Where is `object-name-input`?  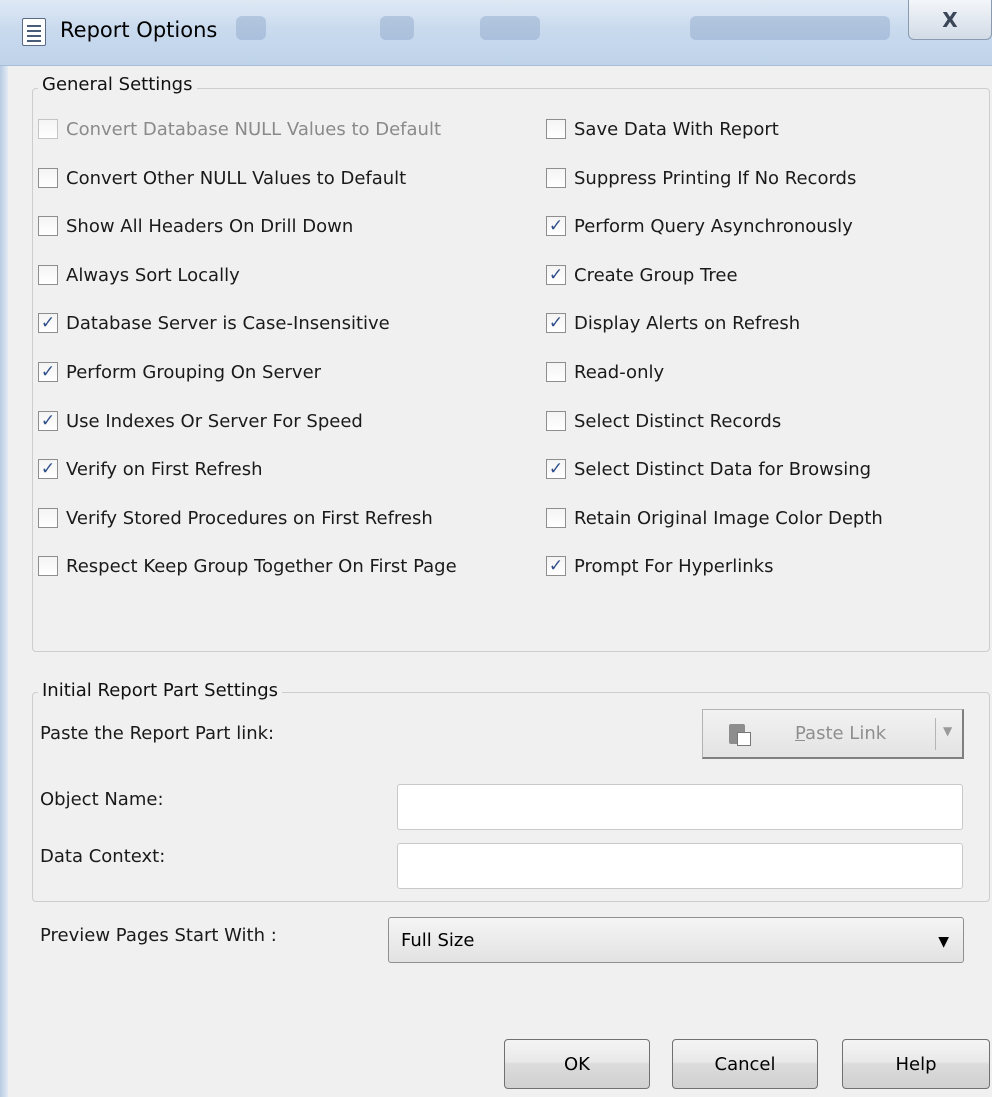 object-name-input is located at coordinates (680, 807).